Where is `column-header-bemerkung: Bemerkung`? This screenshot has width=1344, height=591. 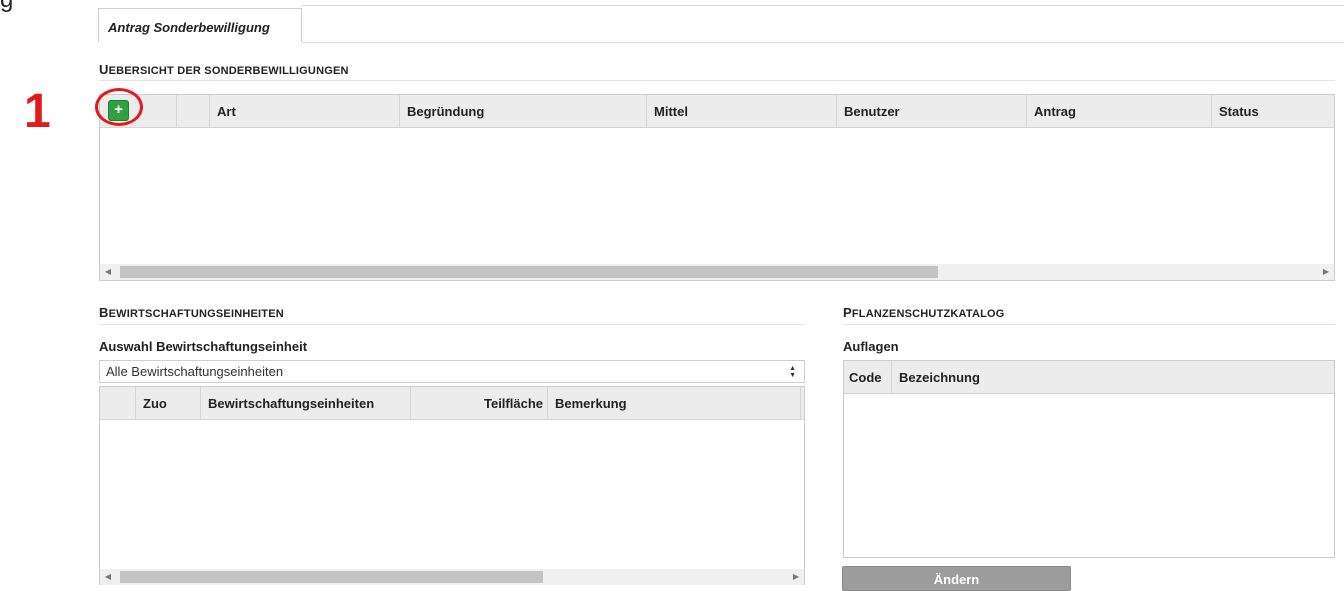 column-header-bemerkung: Bemerkung is located at coordinates (674, 403).